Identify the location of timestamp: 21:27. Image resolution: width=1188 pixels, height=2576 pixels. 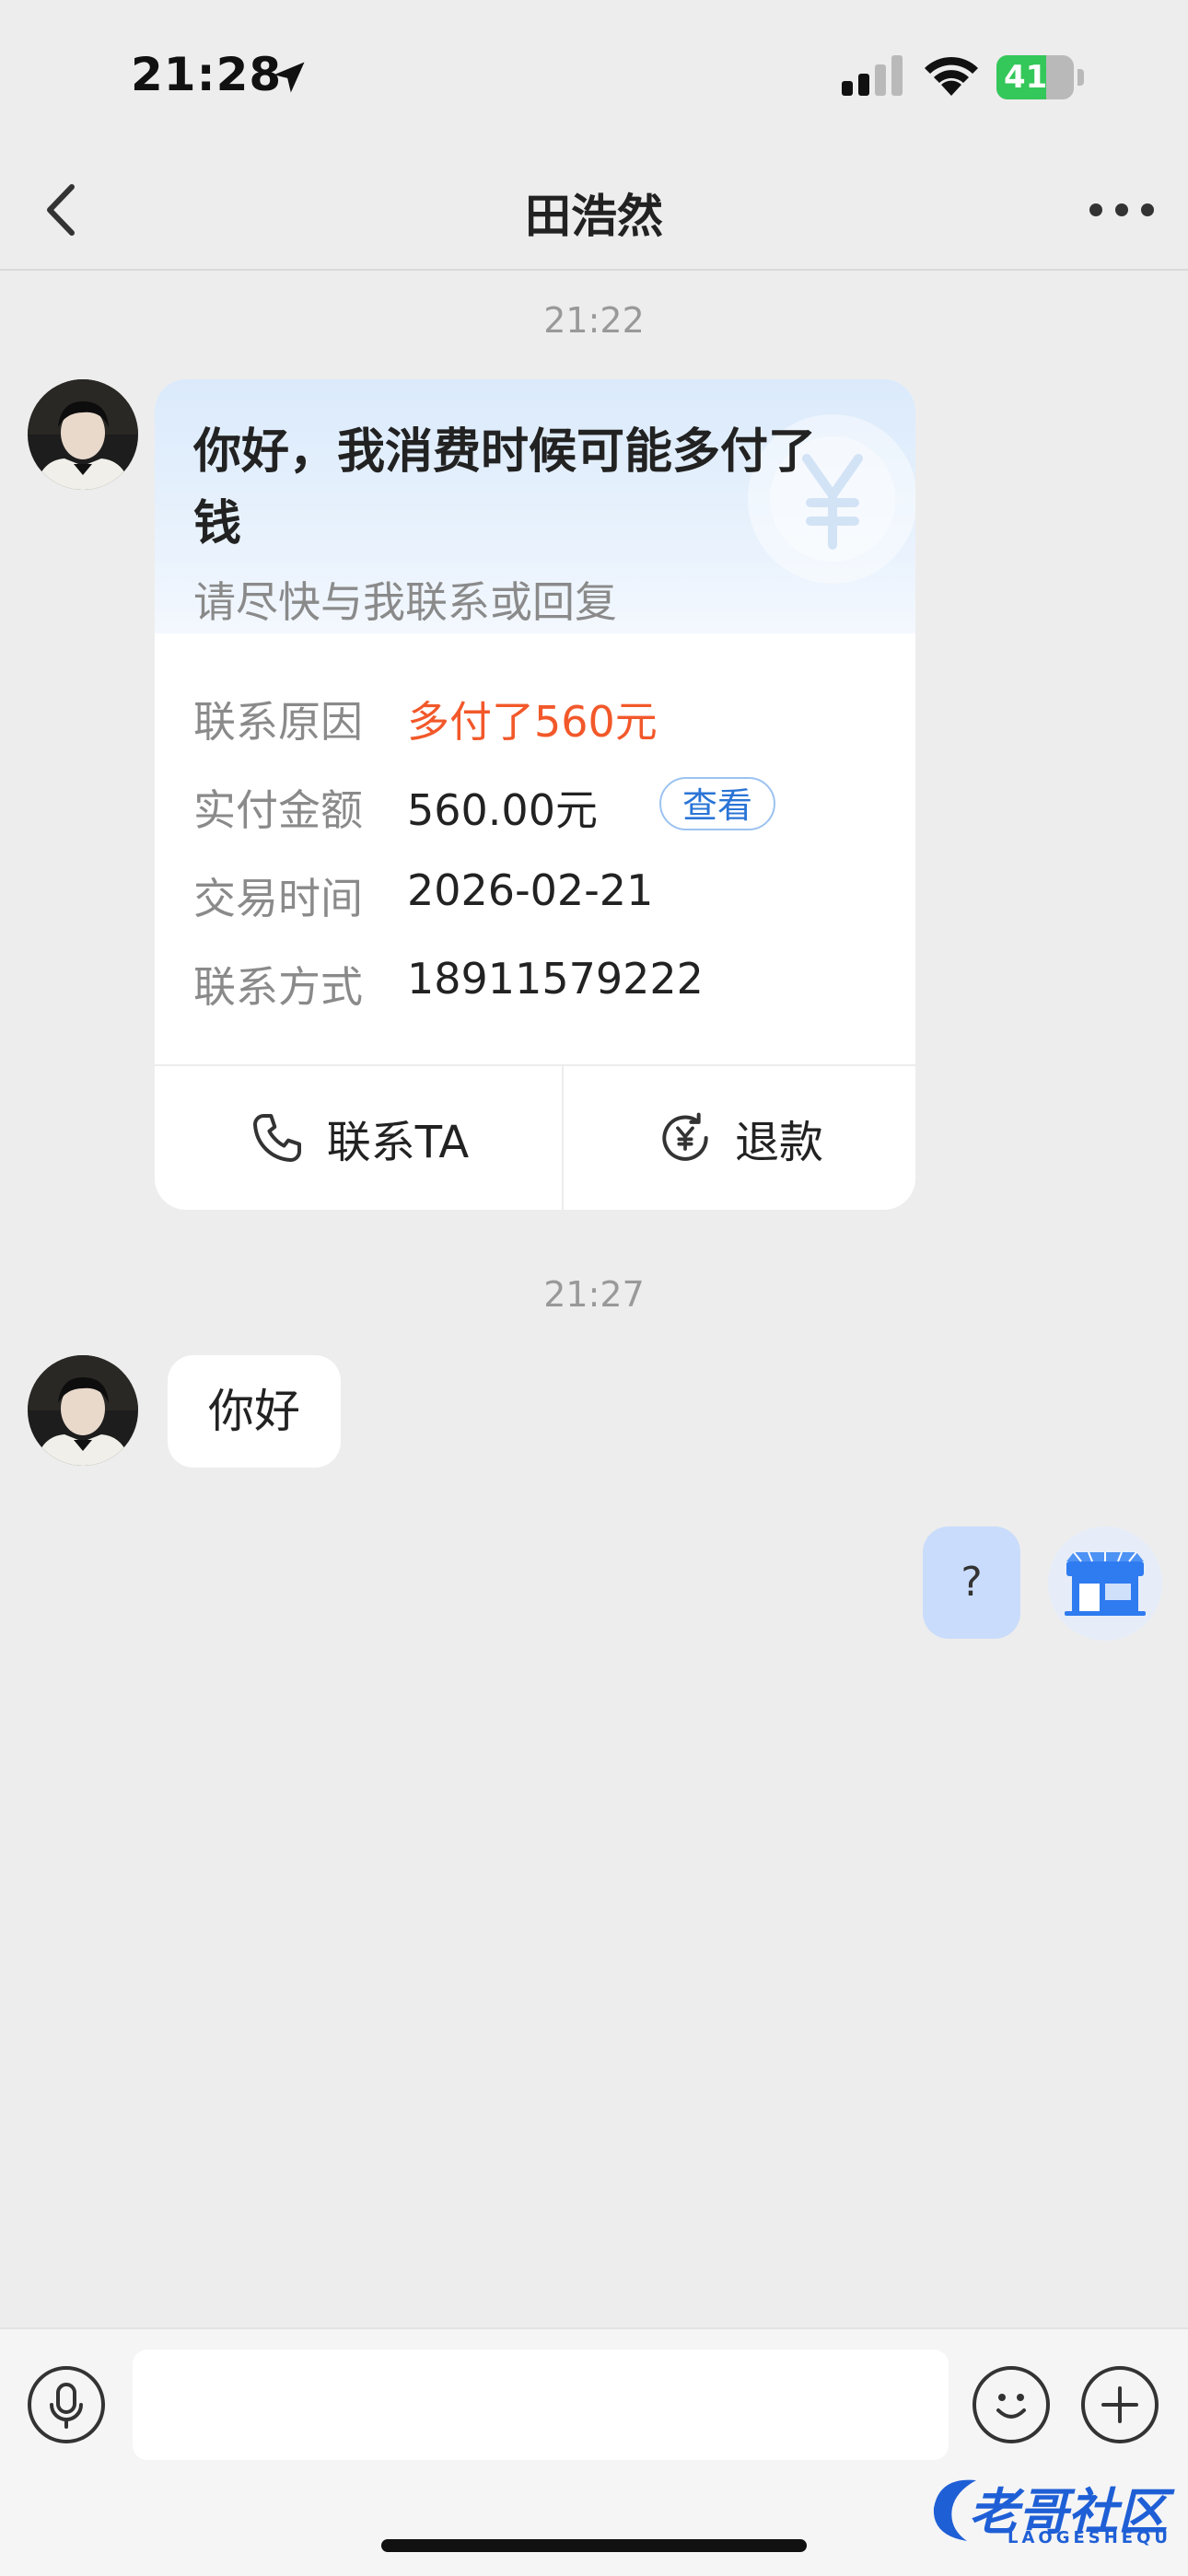
(594, 1294).